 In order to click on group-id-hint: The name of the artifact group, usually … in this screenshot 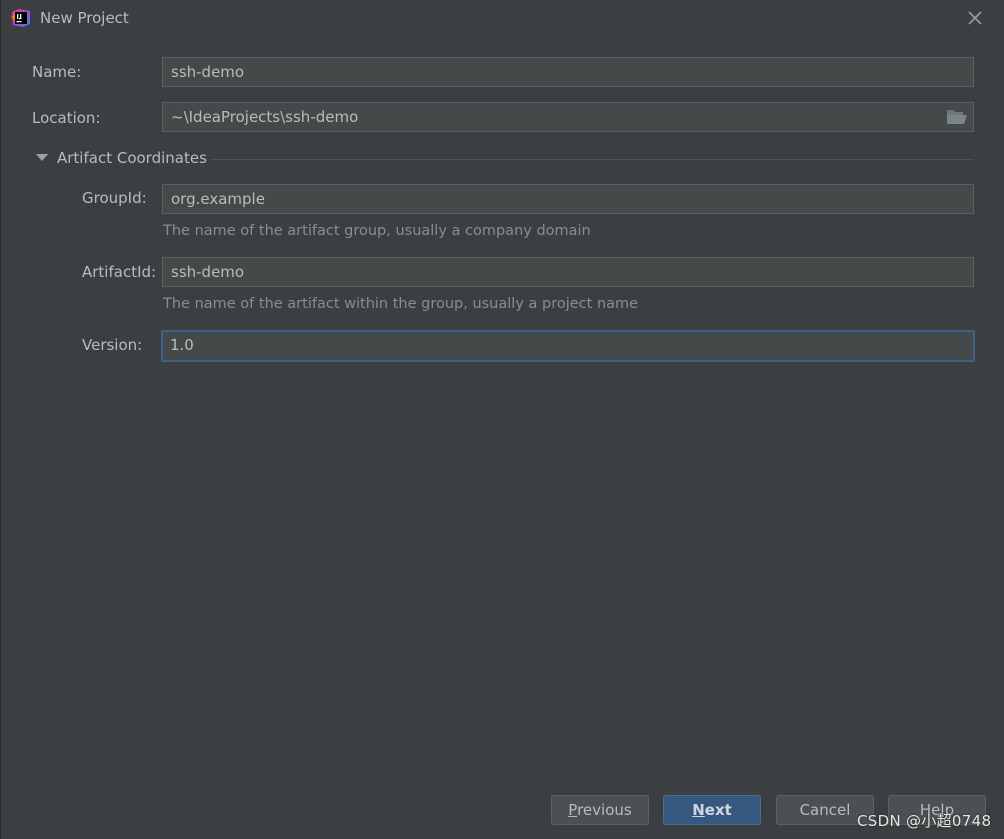, I will do `click(377, 231)`.